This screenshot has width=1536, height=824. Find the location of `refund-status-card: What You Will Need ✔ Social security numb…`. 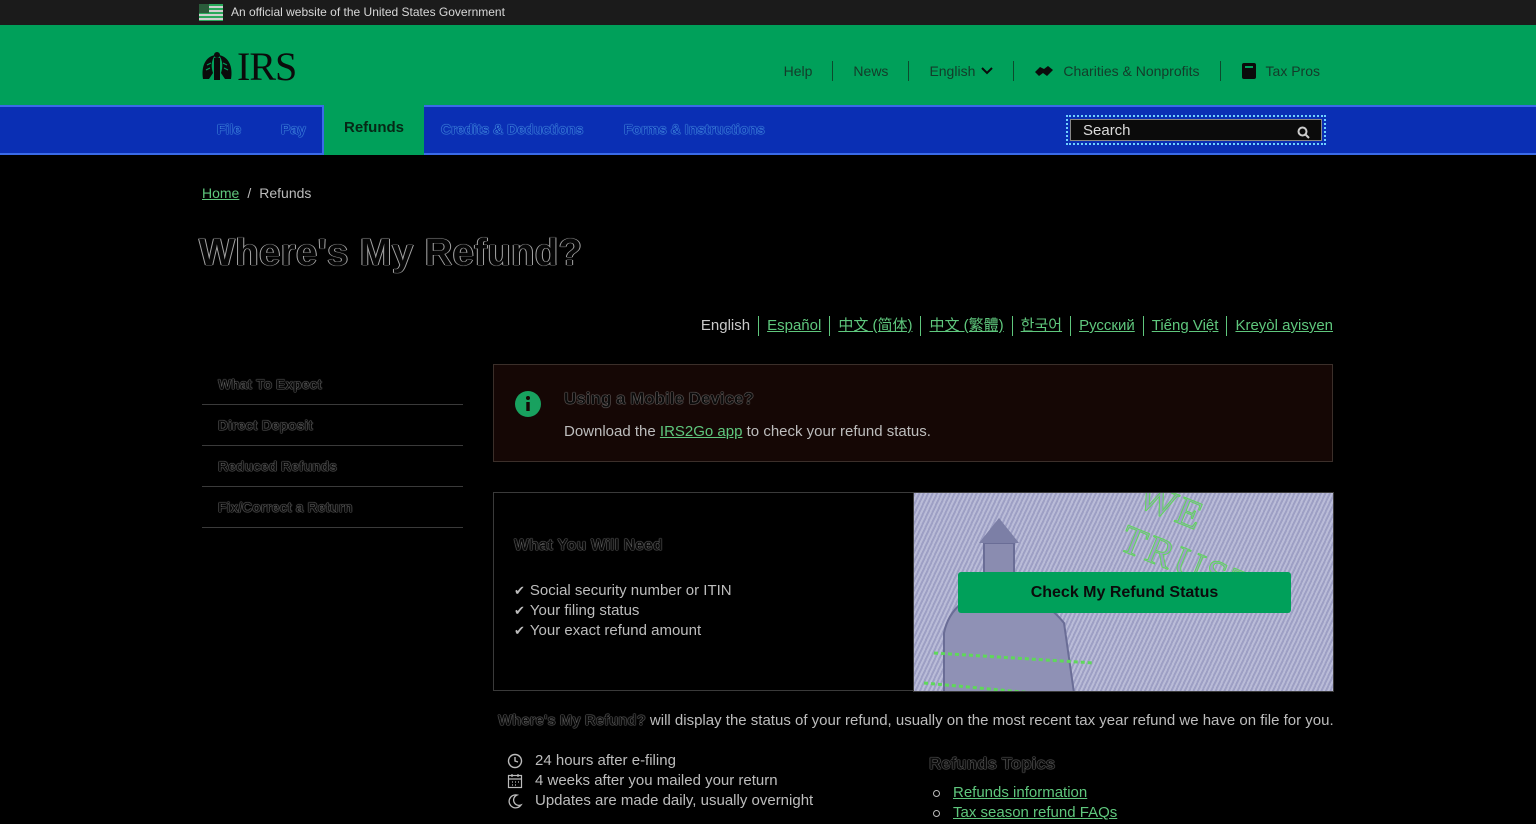

refund-status-card: What You Will Need ✔ Social security numb… is located at coordinates (913, 592).